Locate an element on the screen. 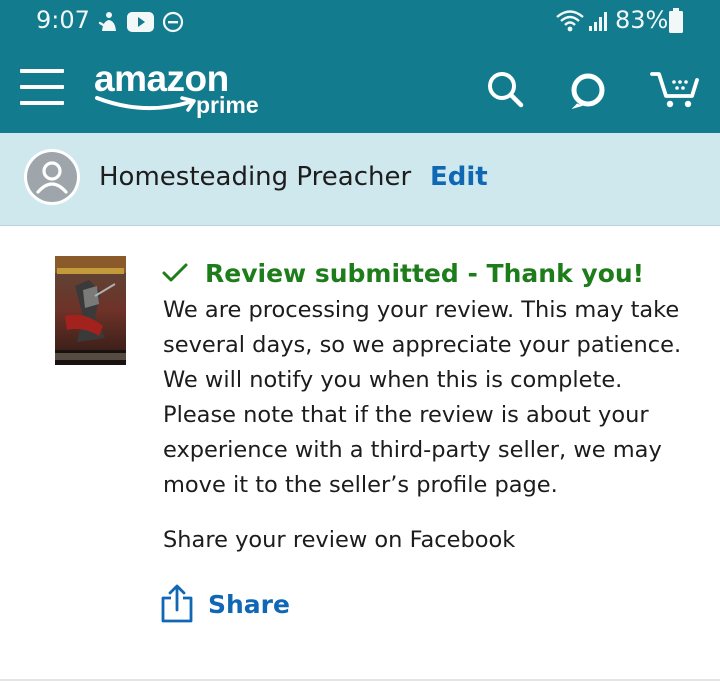 The image size is (720, 681). share-prompt: Share your review on Facebook is located at coordinates (339, 540).